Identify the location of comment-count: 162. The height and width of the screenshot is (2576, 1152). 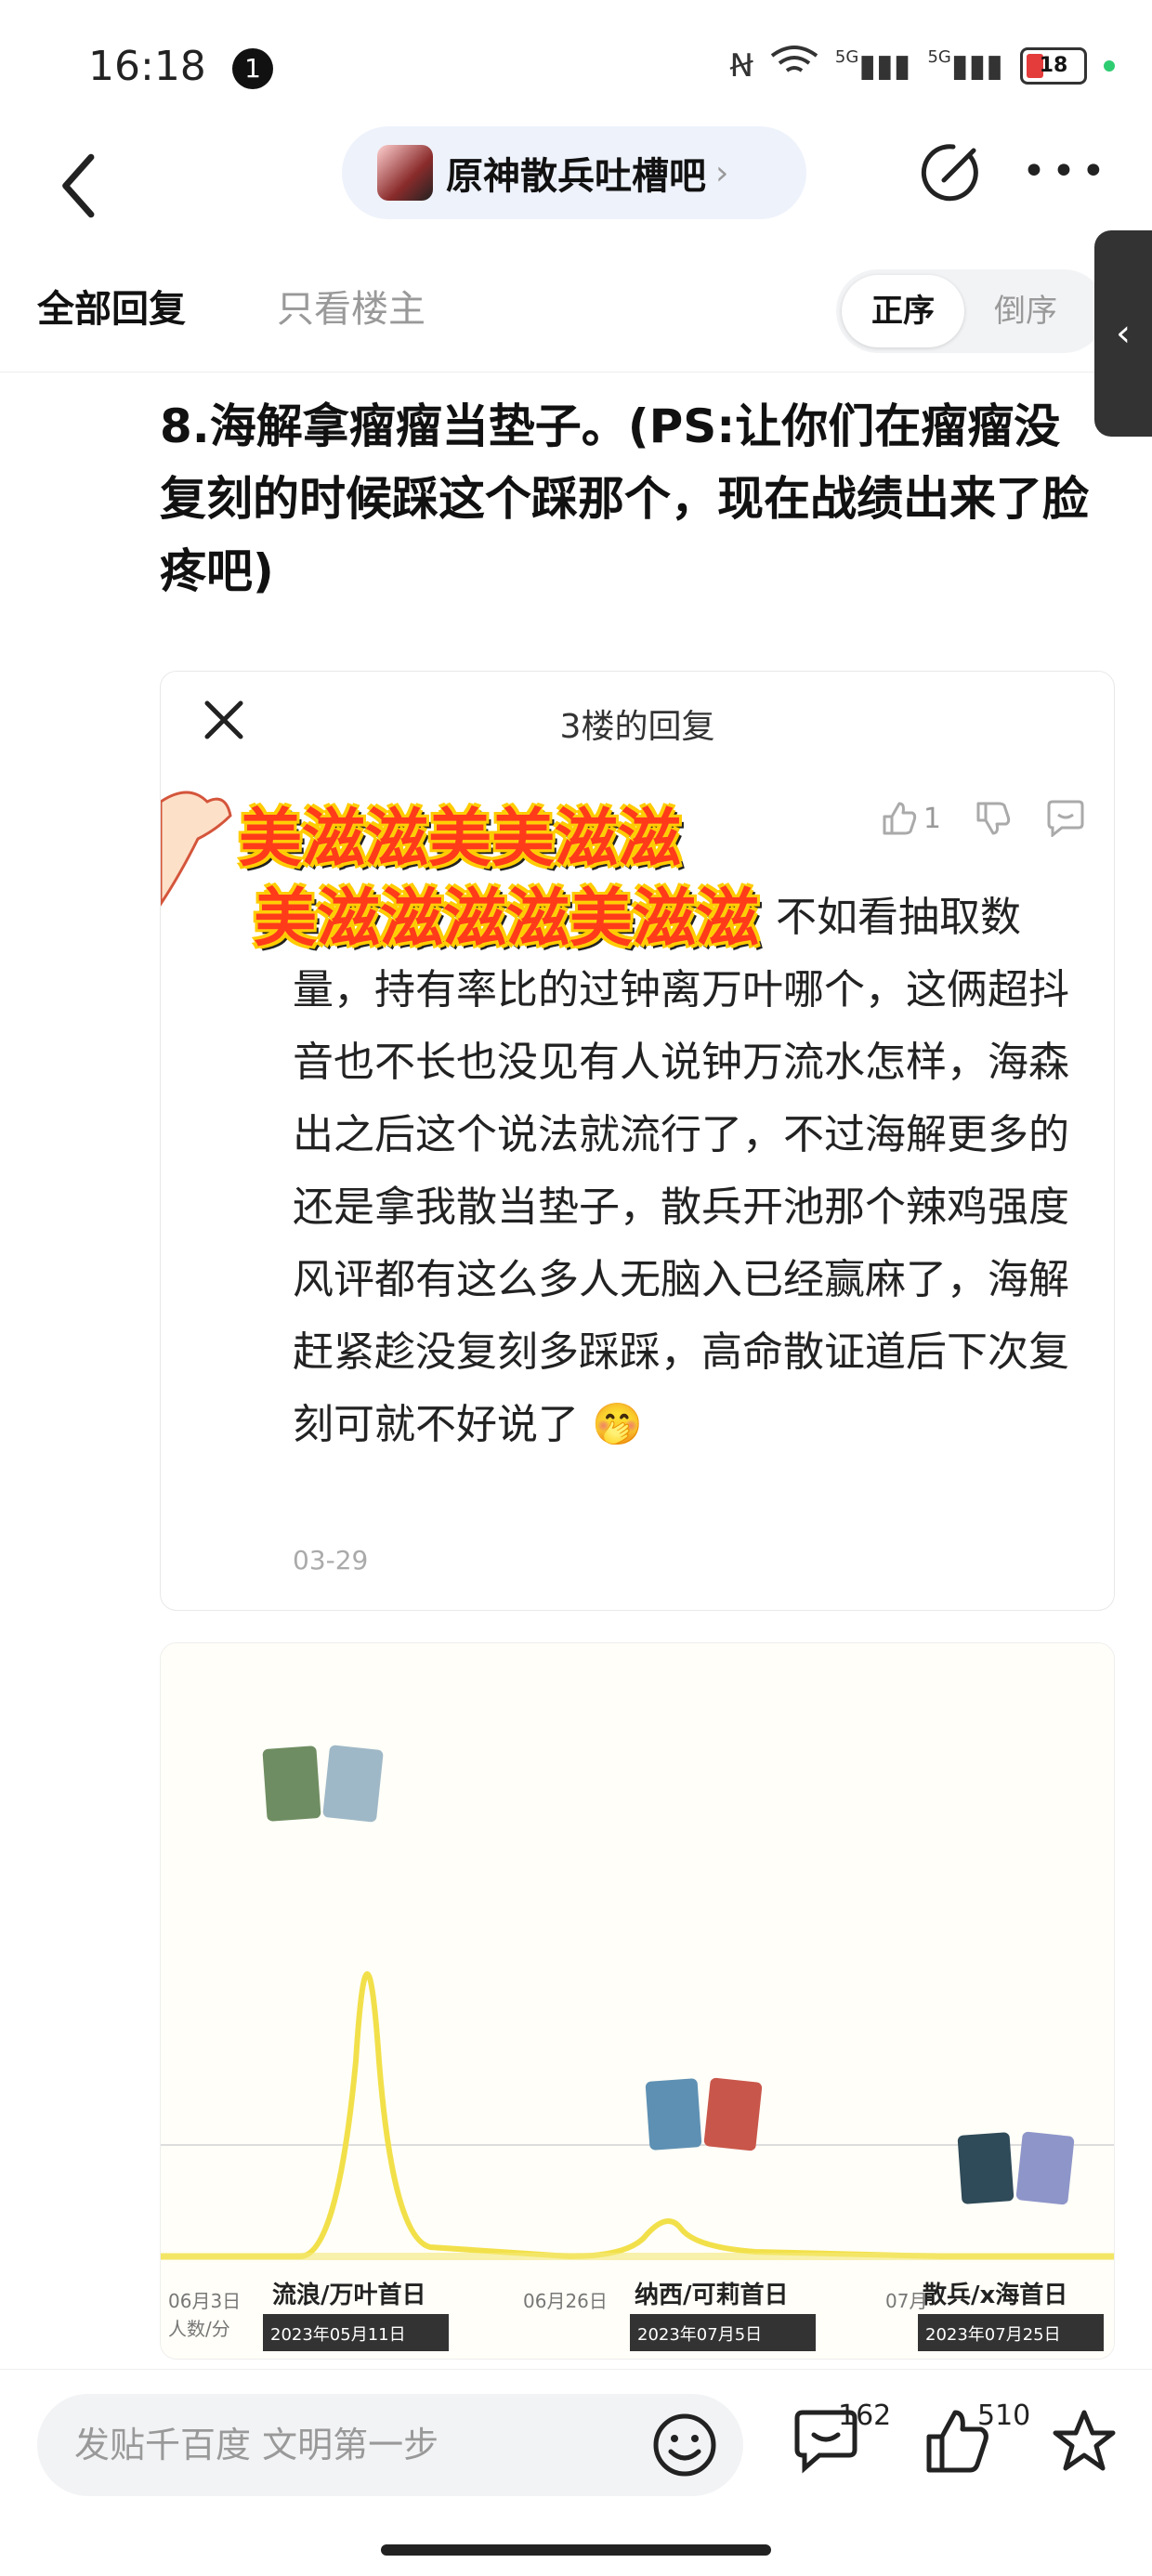
(865, 2415).